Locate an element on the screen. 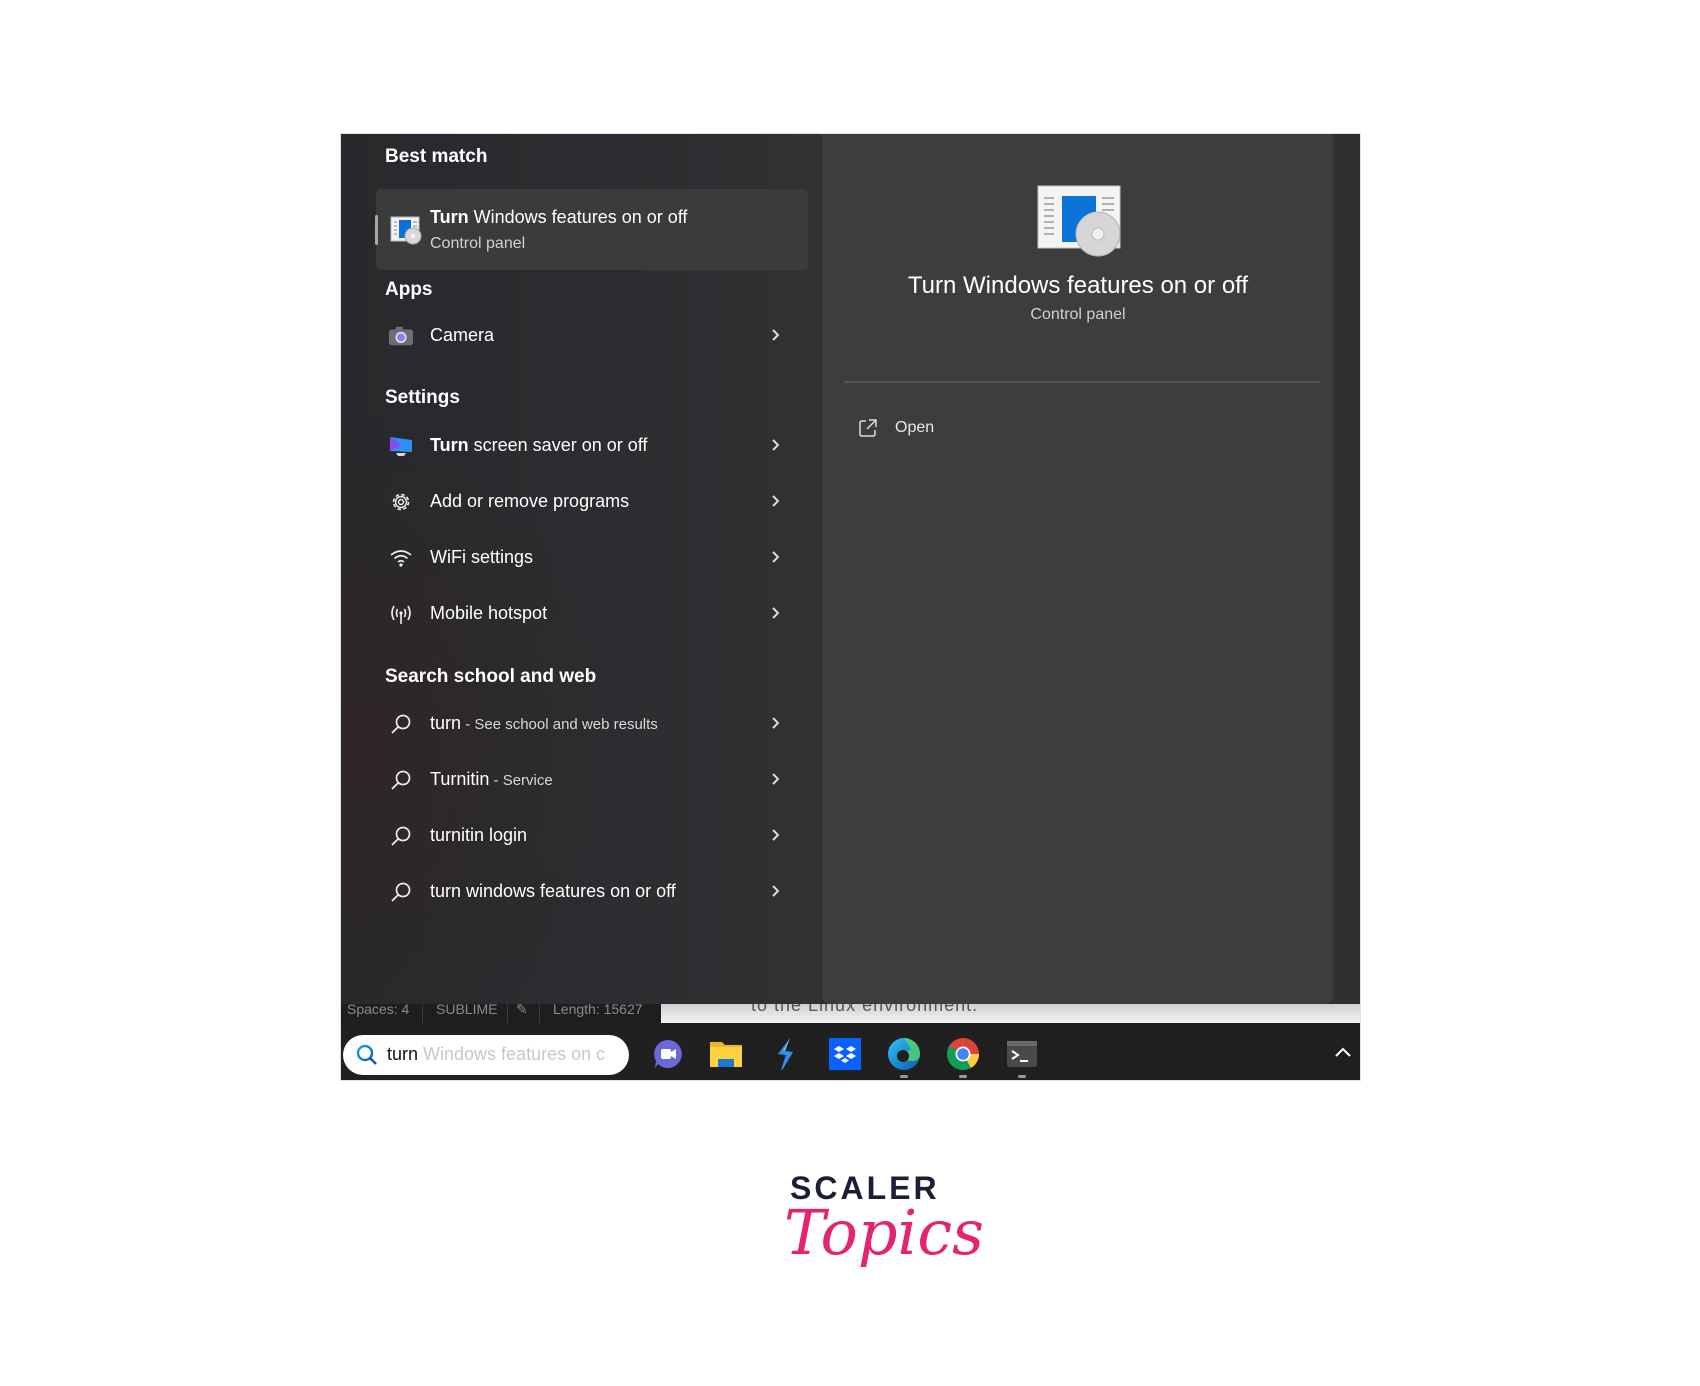 This screenshot has height=1386, width=1700. logo-topics-text: Topics is located at coordinates (884, 1232).